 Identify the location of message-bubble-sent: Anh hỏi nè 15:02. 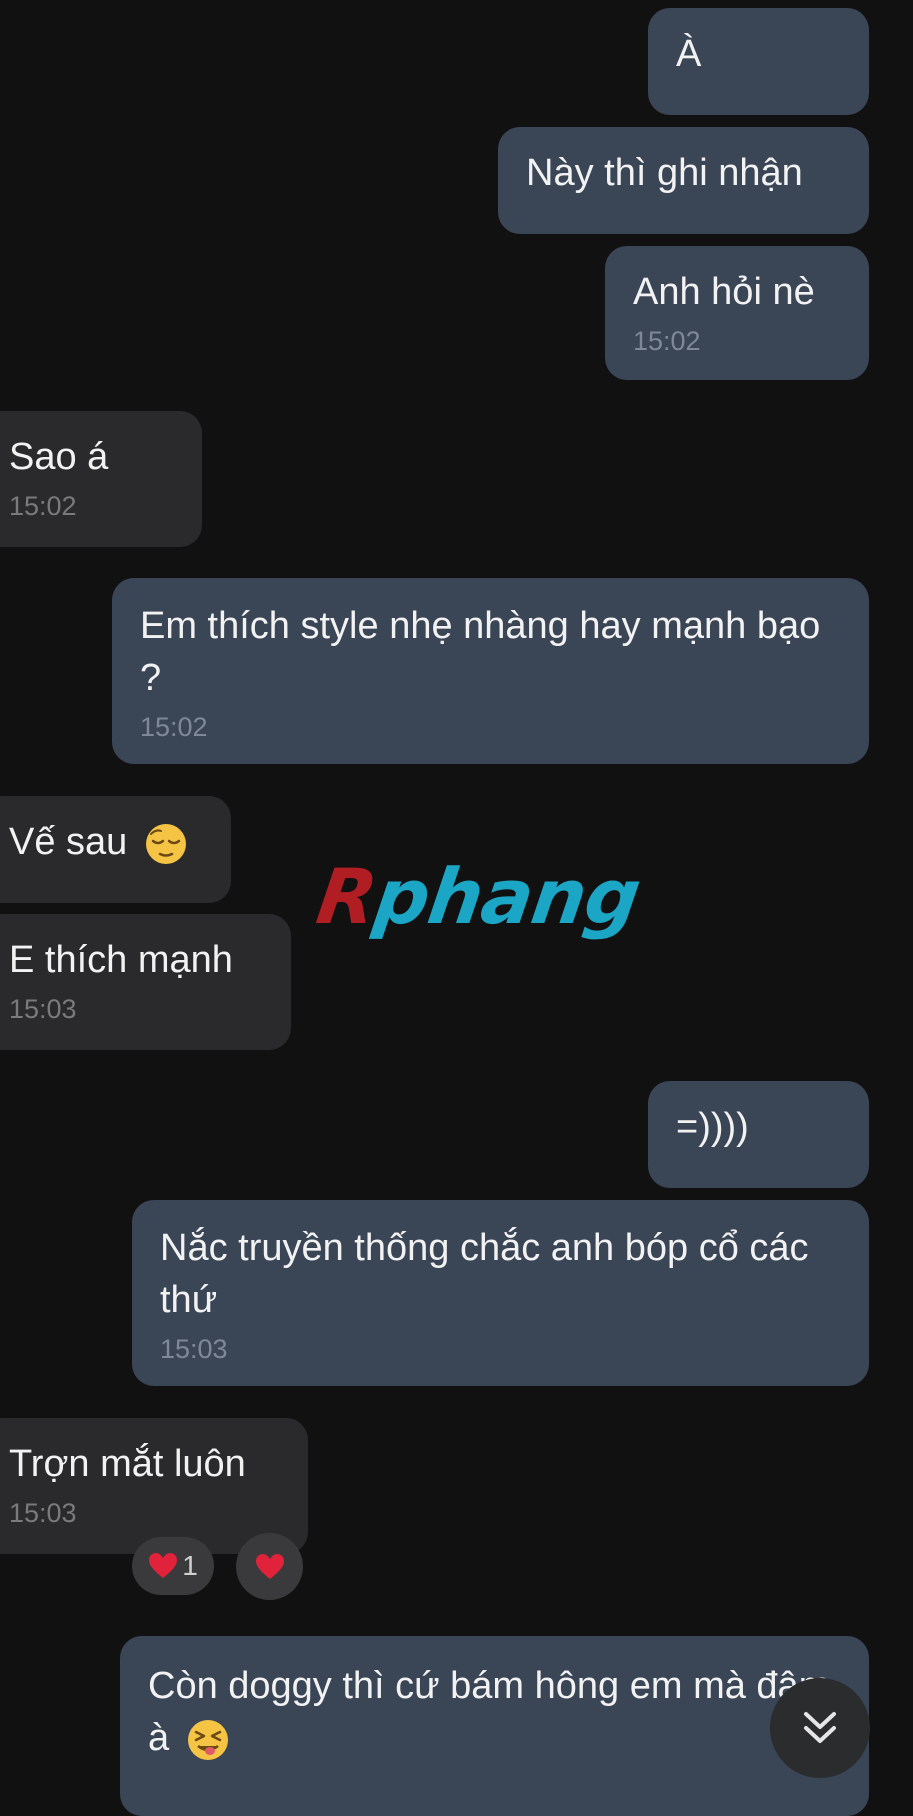
(737, 313).